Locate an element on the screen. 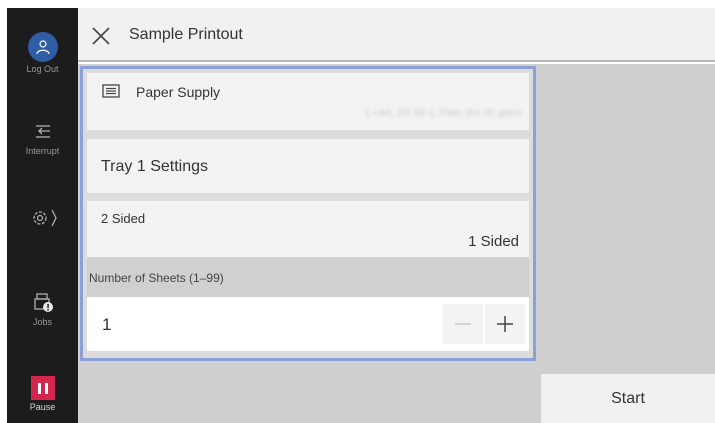  interrupt-button: Interrupt is located at coordinates (42, 138).